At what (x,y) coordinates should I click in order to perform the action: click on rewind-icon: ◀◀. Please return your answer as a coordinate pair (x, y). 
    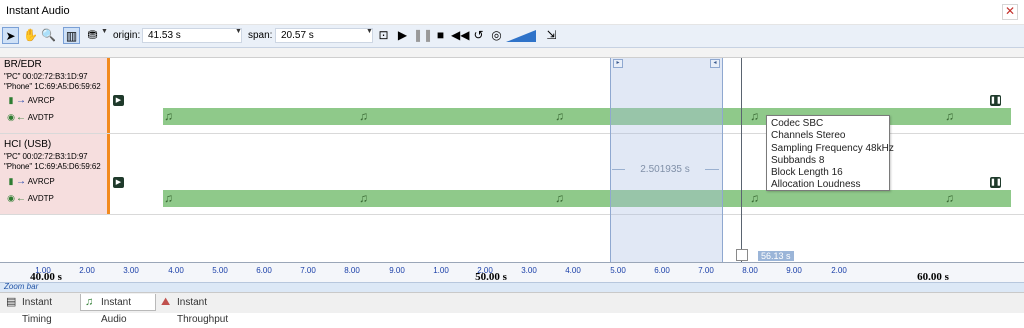
    Looking at the image, I should click on (460, 35).